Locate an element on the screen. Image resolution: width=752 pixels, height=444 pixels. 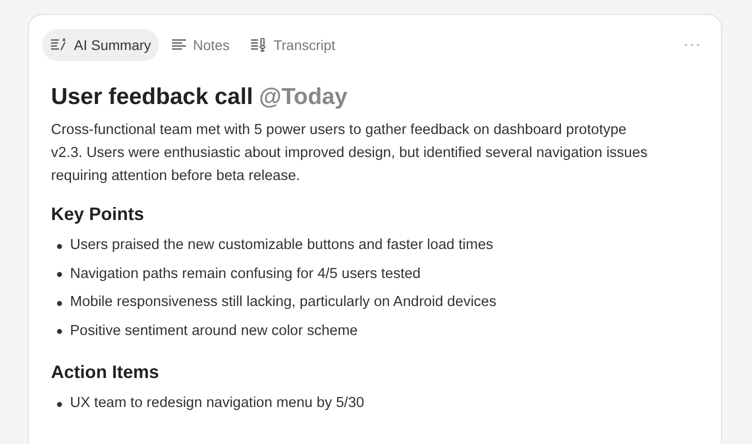
sparkle-lines-icon is located at coordinates (59, 45).